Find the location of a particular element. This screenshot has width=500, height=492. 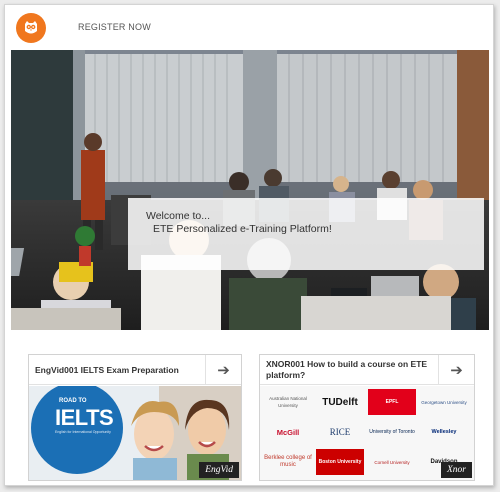

owl-icon is located at coordinates (31, 27).